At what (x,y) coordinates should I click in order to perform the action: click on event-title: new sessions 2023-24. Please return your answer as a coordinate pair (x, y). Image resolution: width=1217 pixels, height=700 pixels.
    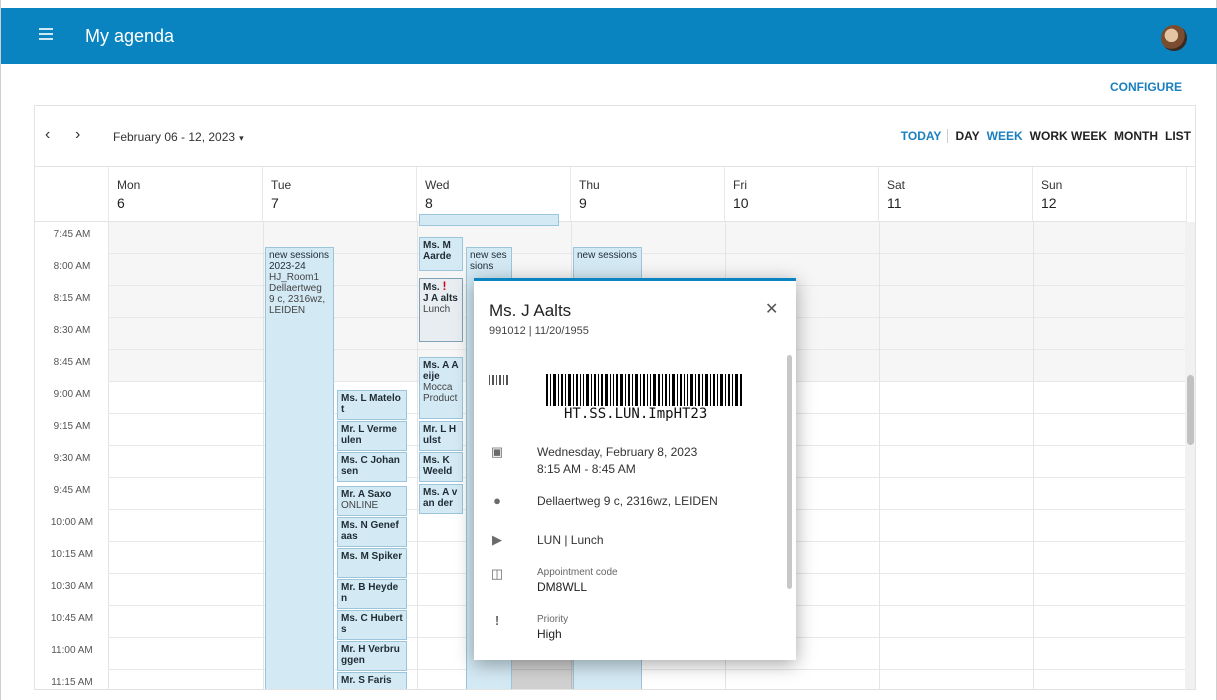
    Looking at the image, I should click on (299, 261).